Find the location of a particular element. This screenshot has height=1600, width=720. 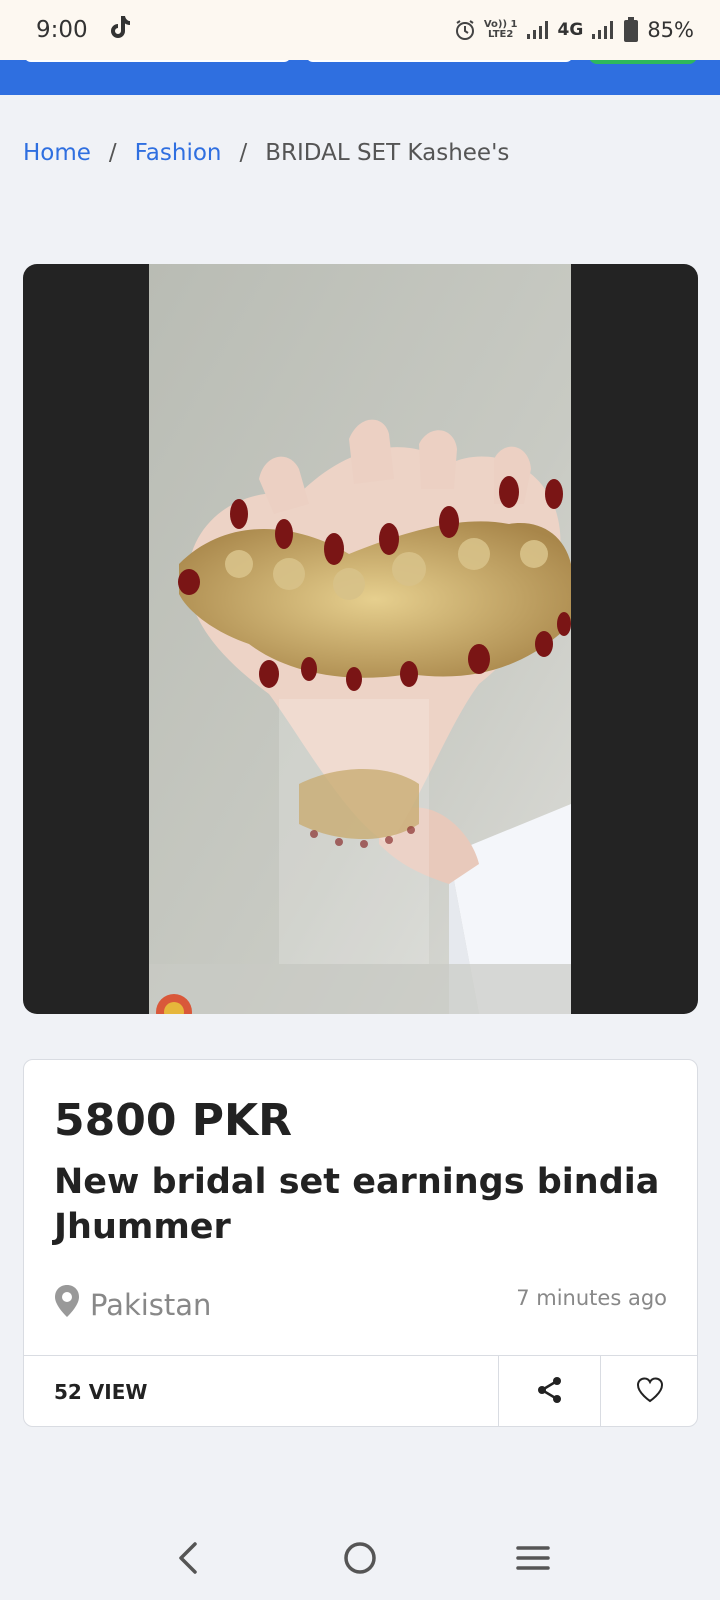

volte-bottom: LTE2 is located at coordinates (501, 34).